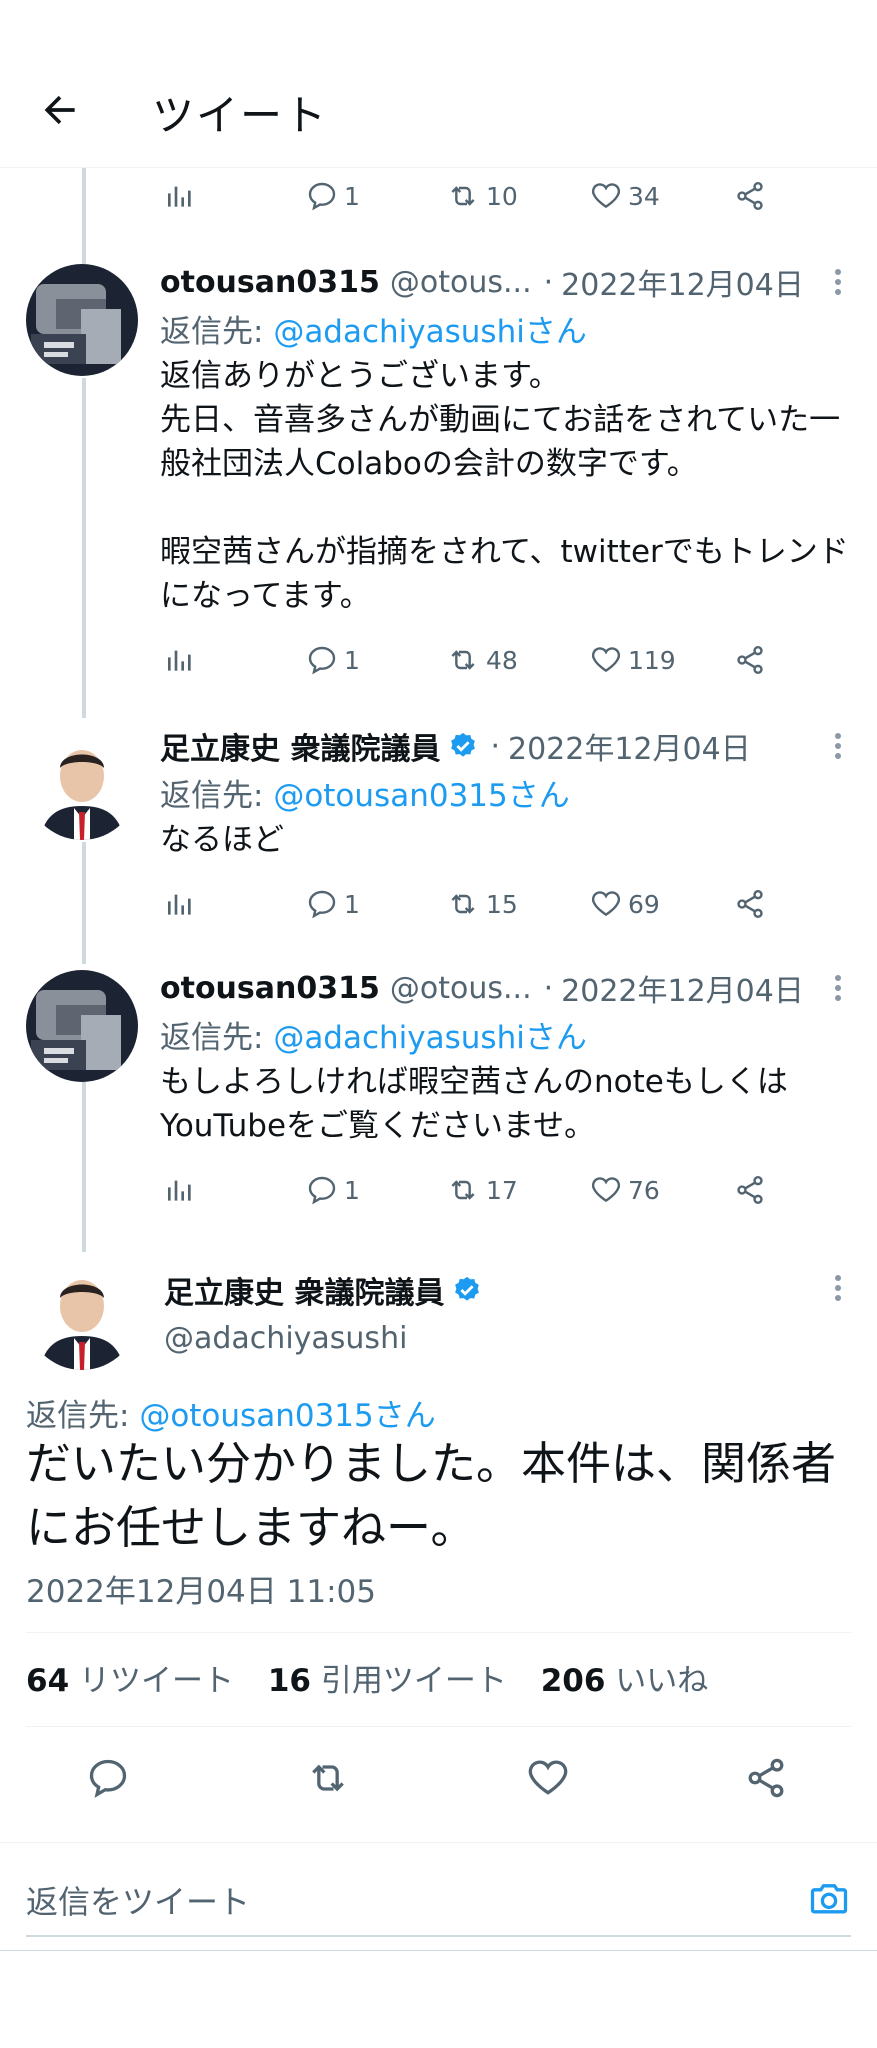  What do you see at coordinates (438, 1896) in the screenshot?
I see `reply-composer: 返信をツイート` at bounding box center [438, 1896].